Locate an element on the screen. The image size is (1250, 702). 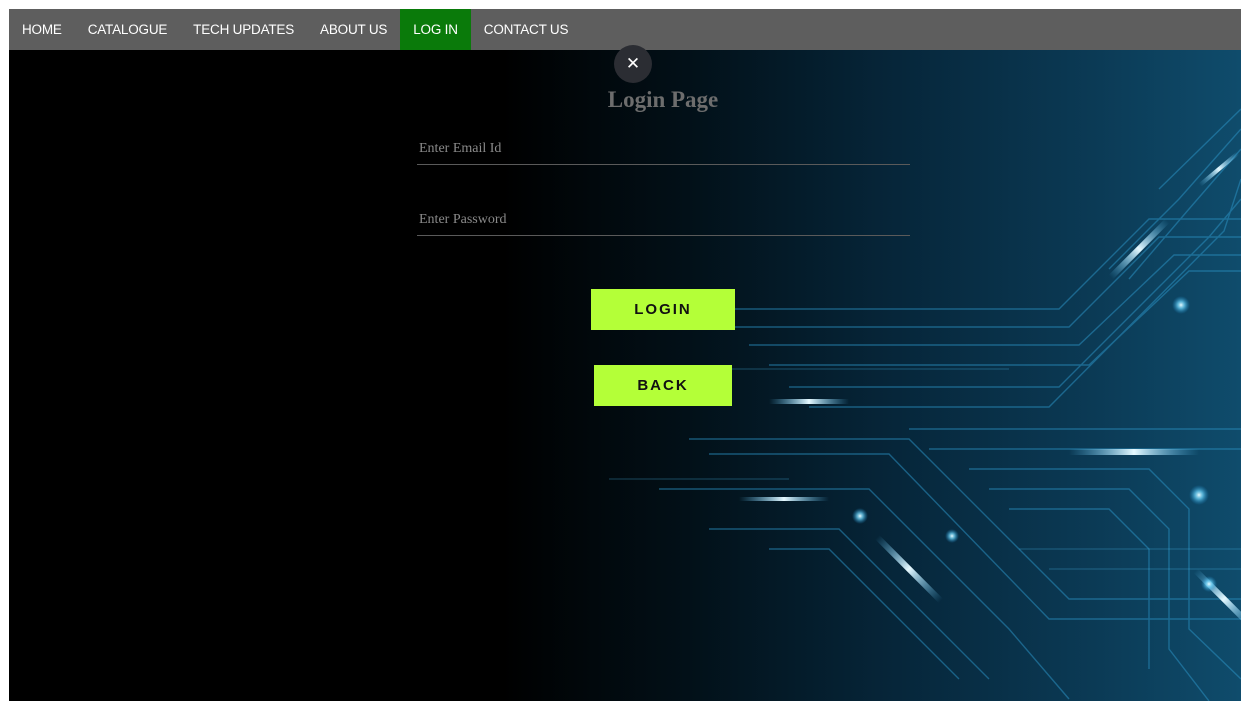
login-page-title: Login Page is located at coordinates (663, 99).